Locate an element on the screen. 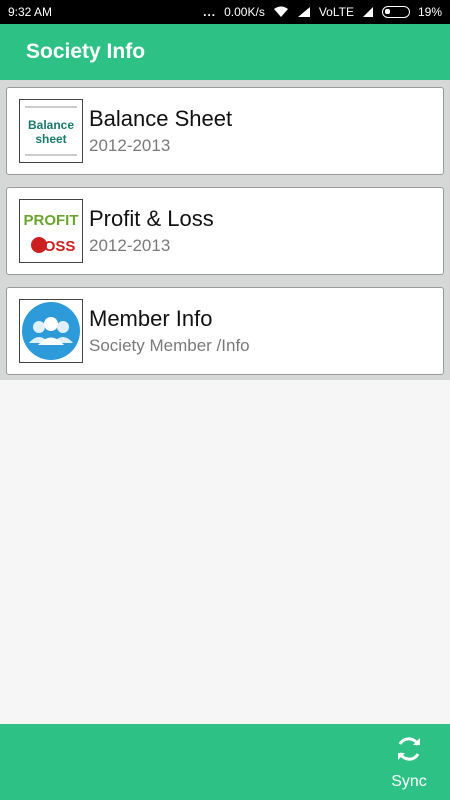  profit-loss-item: PROFIT LOSS Profit & Loss 2012-2013 is located at coordinates (225, 231).